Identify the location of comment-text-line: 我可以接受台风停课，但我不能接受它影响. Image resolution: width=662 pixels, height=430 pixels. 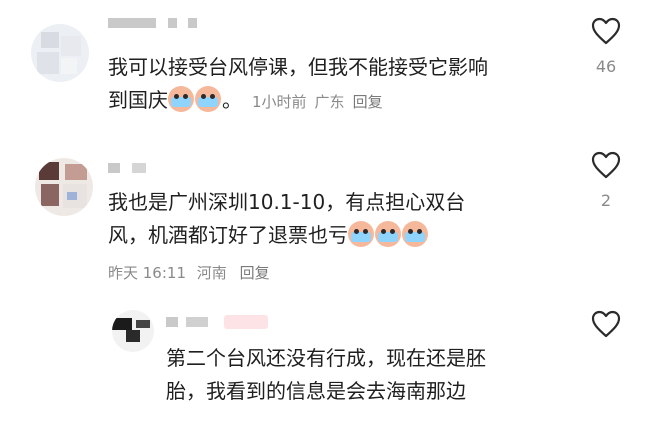
(298, 67).